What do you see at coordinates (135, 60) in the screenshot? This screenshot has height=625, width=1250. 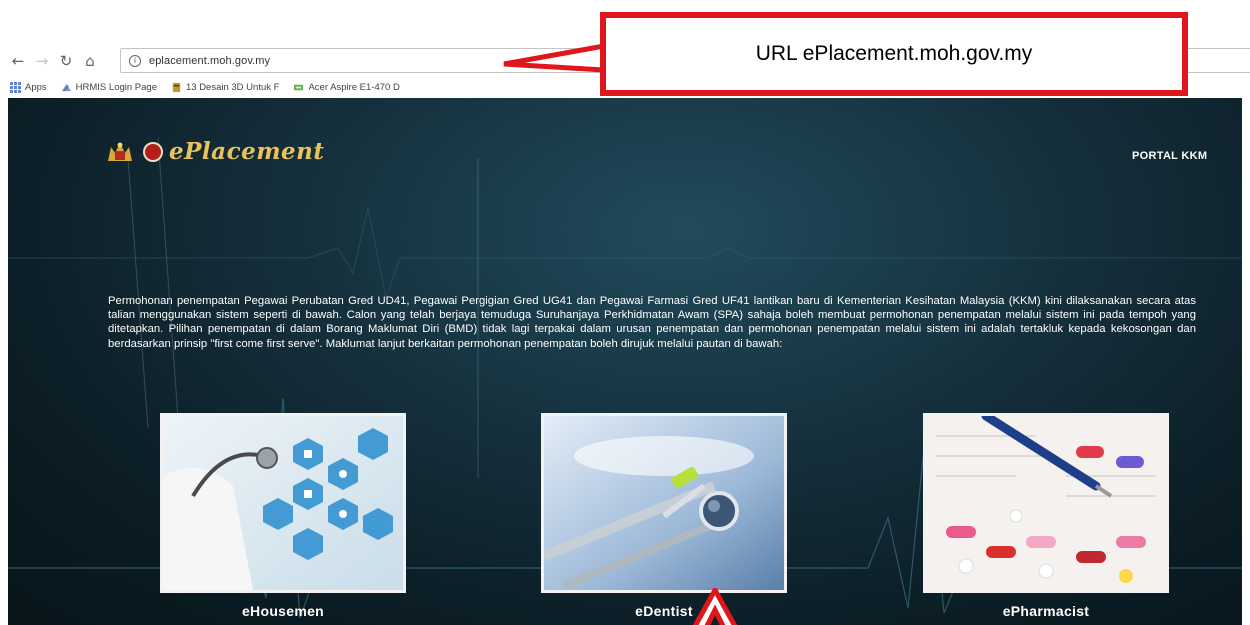 I see `info-icon: i` at bounding box center [135, 60].